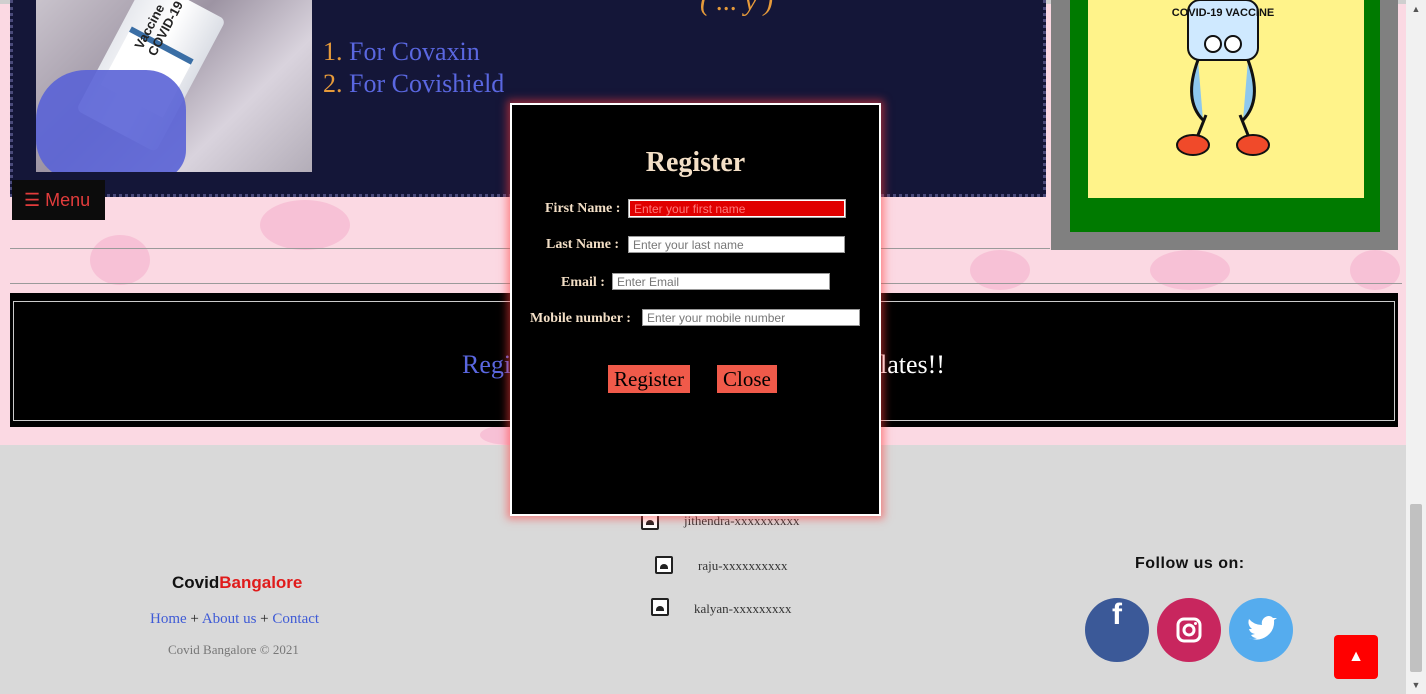 The width and height of the screenshot is (1426, 694). What do you see at coordinates (743, 565) in the screenshot?
I see `contact-item: raju-xxxxxxxxxx` at bounding box center [743, 565].